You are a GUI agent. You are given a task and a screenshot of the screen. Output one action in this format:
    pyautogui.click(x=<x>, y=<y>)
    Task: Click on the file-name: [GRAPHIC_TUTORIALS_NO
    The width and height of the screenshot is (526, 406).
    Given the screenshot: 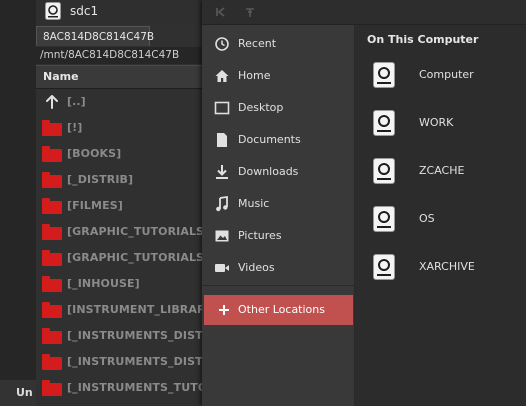 What is the action you would take?
    pyautogui.click(x=136, y=257)
    